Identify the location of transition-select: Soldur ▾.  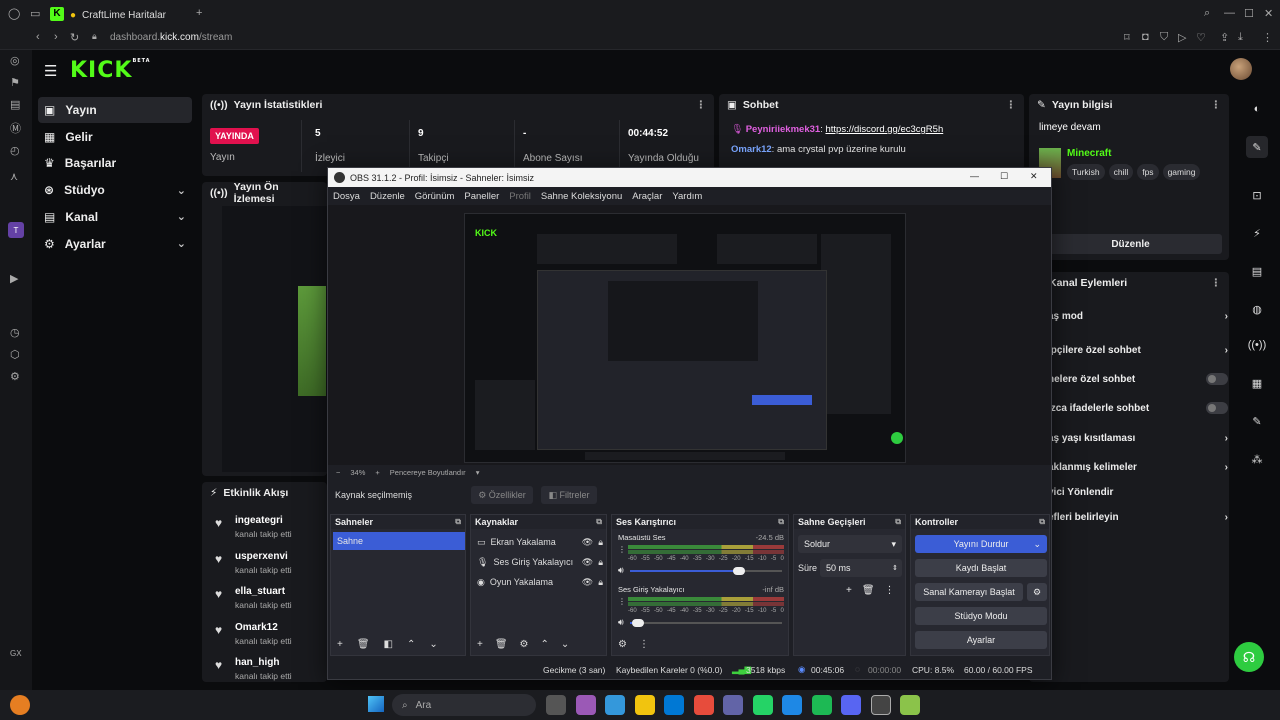
(850, 544).